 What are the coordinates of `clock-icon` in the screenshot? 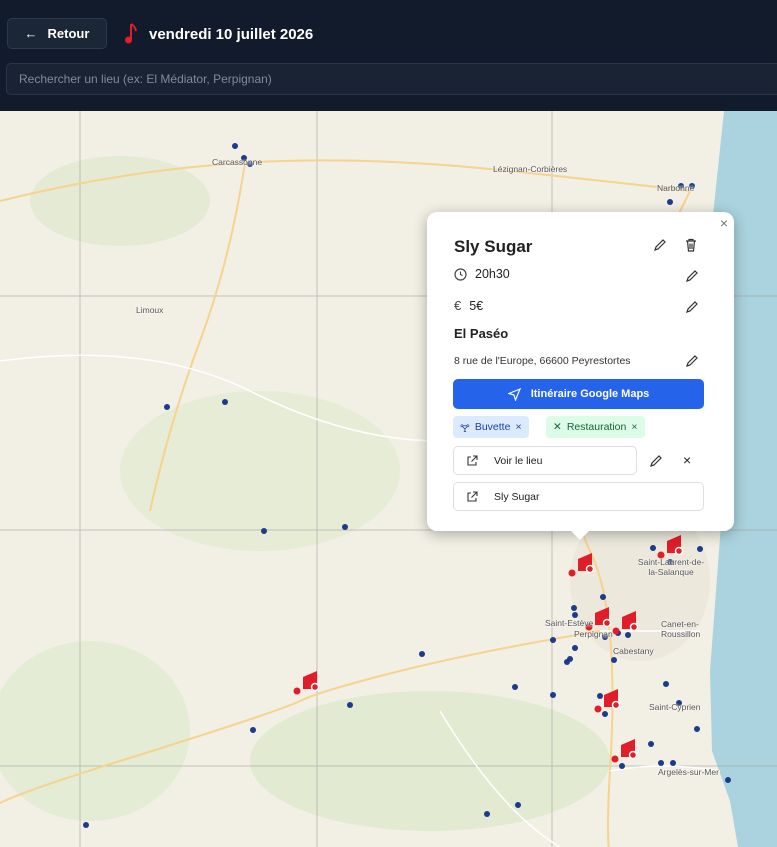 It's located at (460, 274).